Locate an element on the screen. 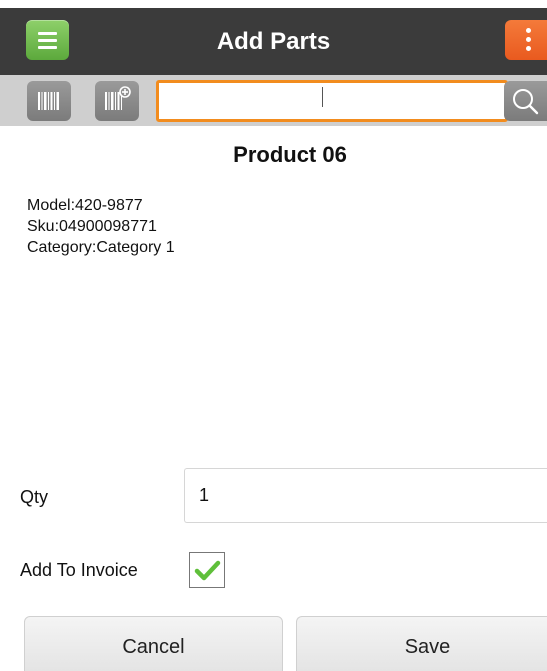 The image size is (547, 671). product-sku: Sku:04900098771 is located at coordinates (92, 226).